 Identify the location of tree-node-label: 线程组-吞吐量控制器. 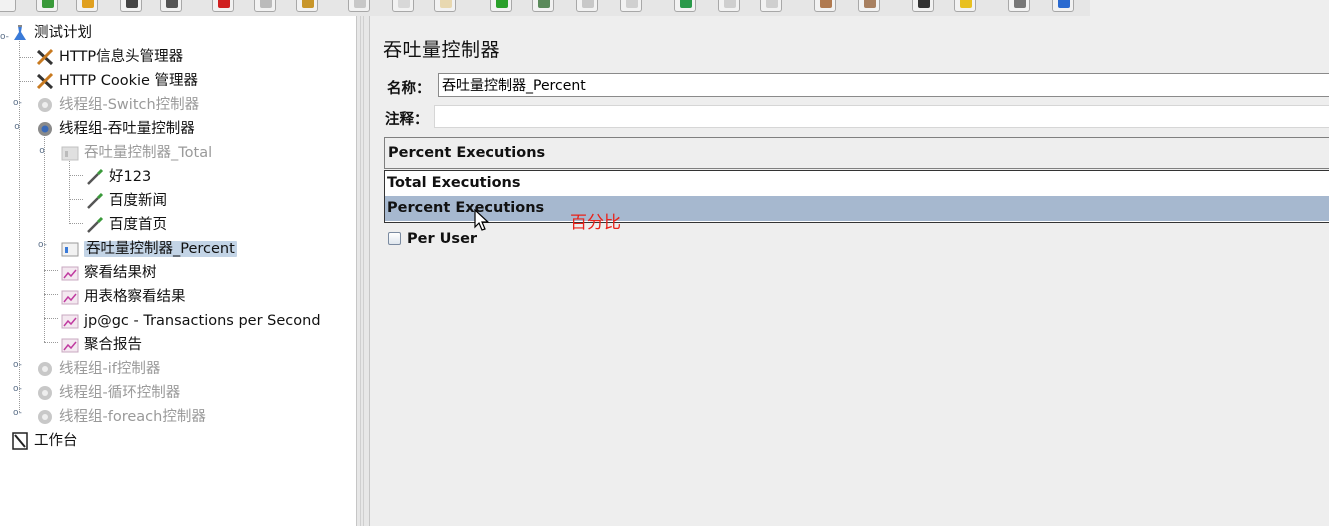
(127, 129).